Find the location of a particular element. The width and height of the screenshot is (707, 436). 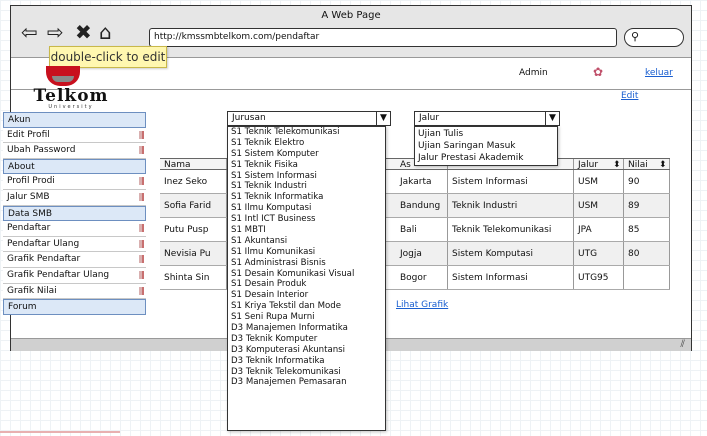

sidebar-item-label: Pendaftar is located at coordinates (29, 228).